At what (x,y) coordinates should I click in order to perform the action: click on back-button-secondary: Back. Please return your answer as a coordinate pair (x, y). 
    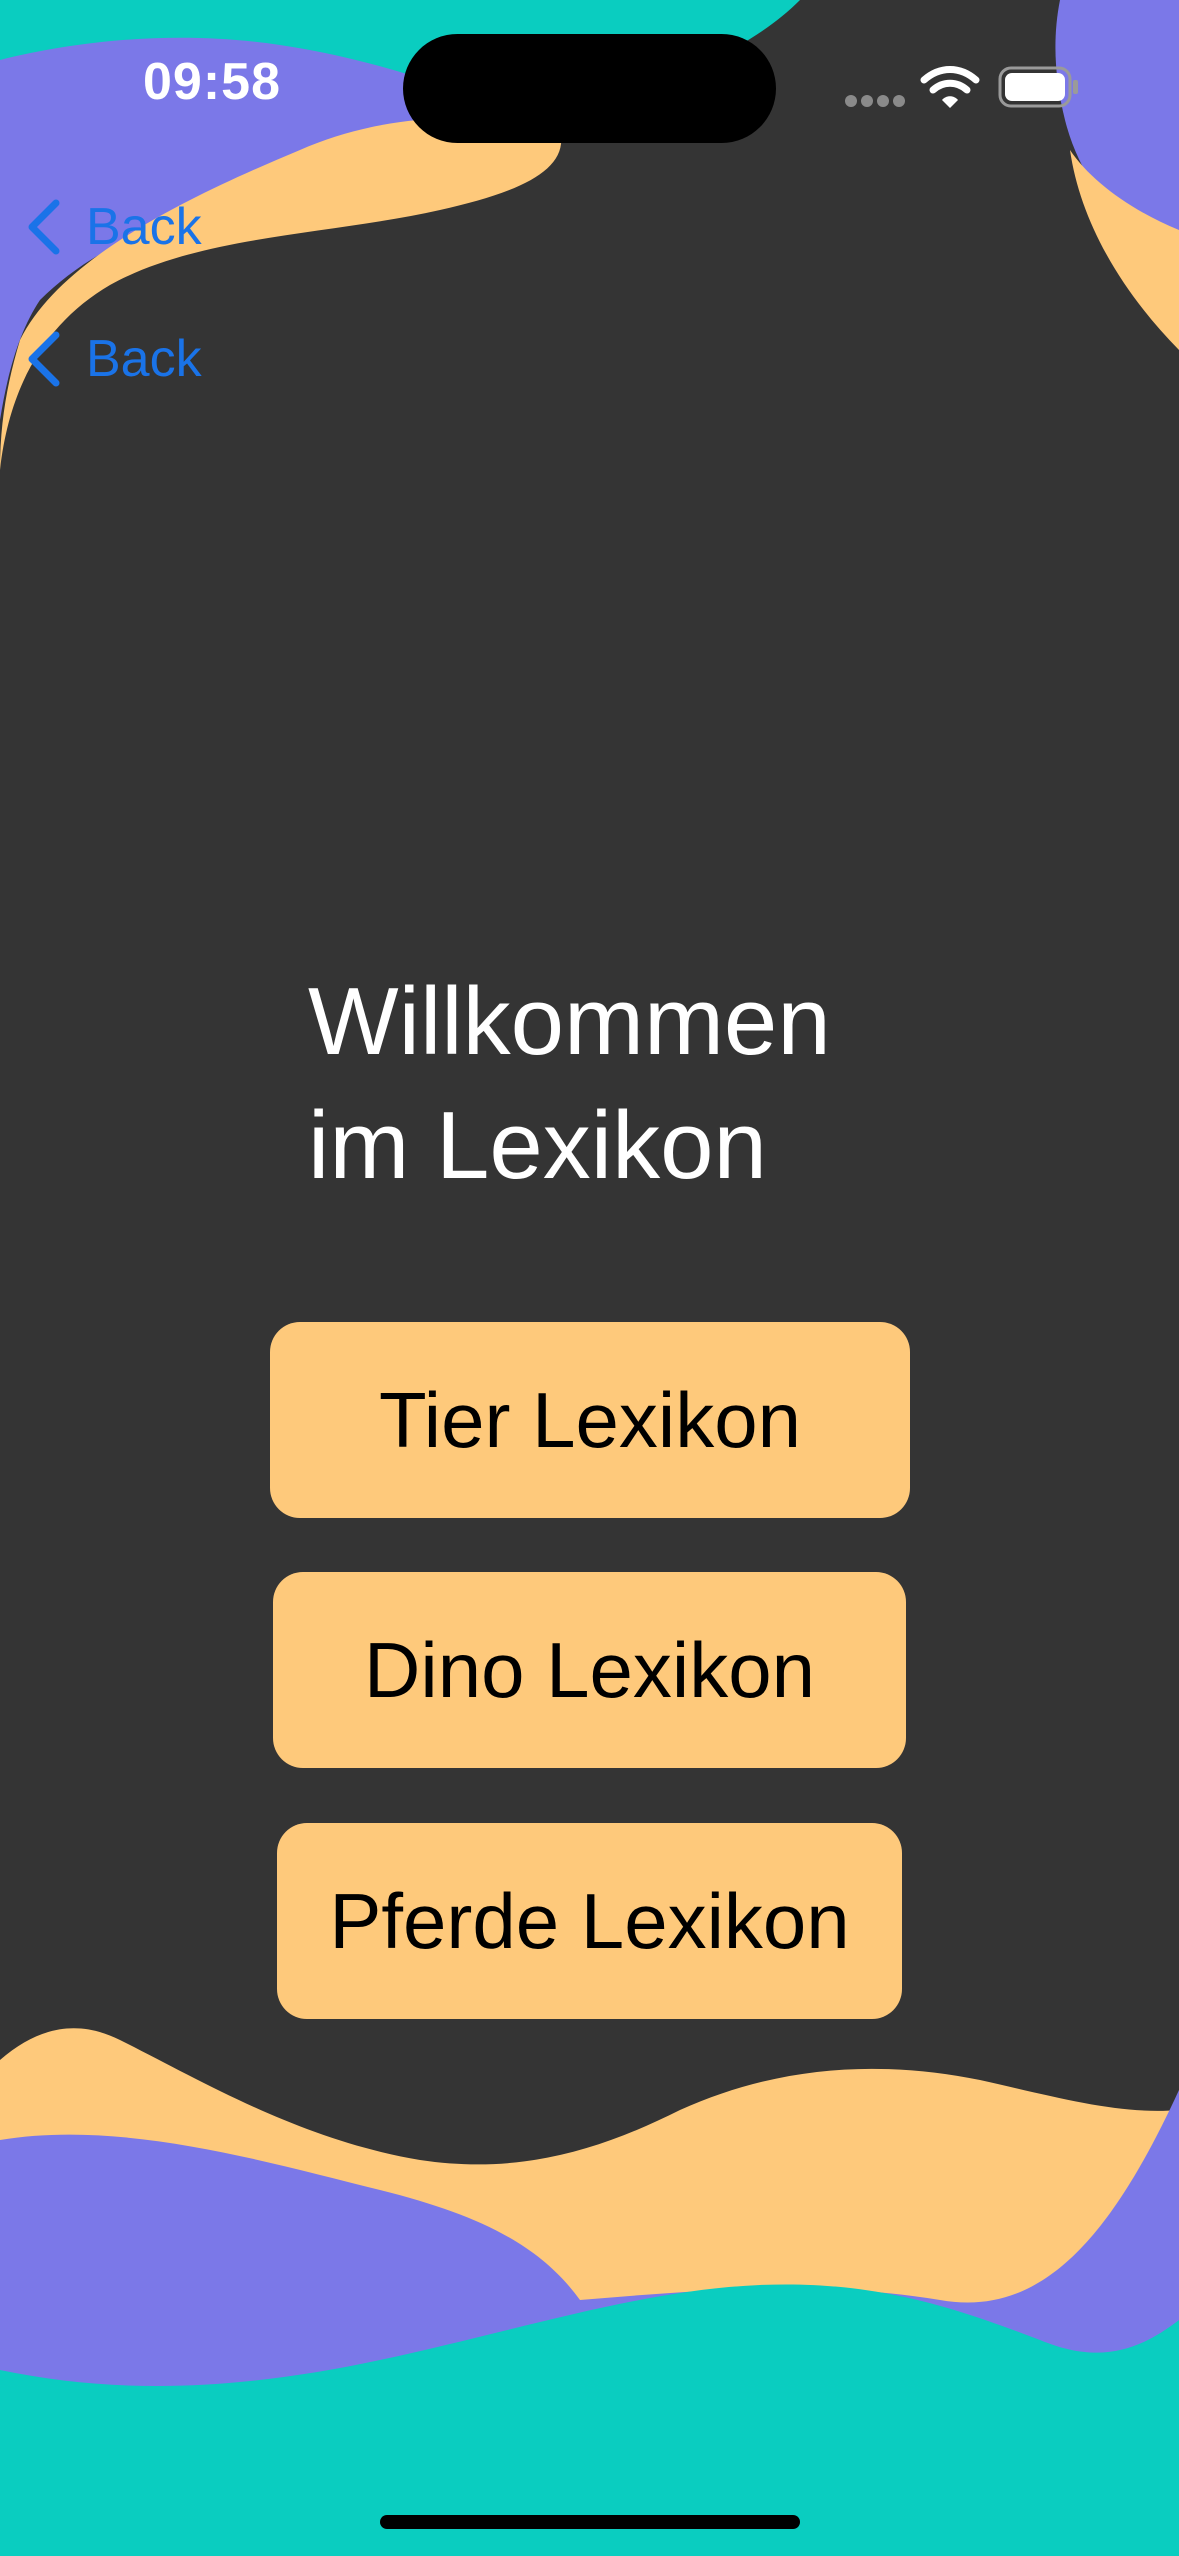
    Looking at the image, I should click on (113, 359).